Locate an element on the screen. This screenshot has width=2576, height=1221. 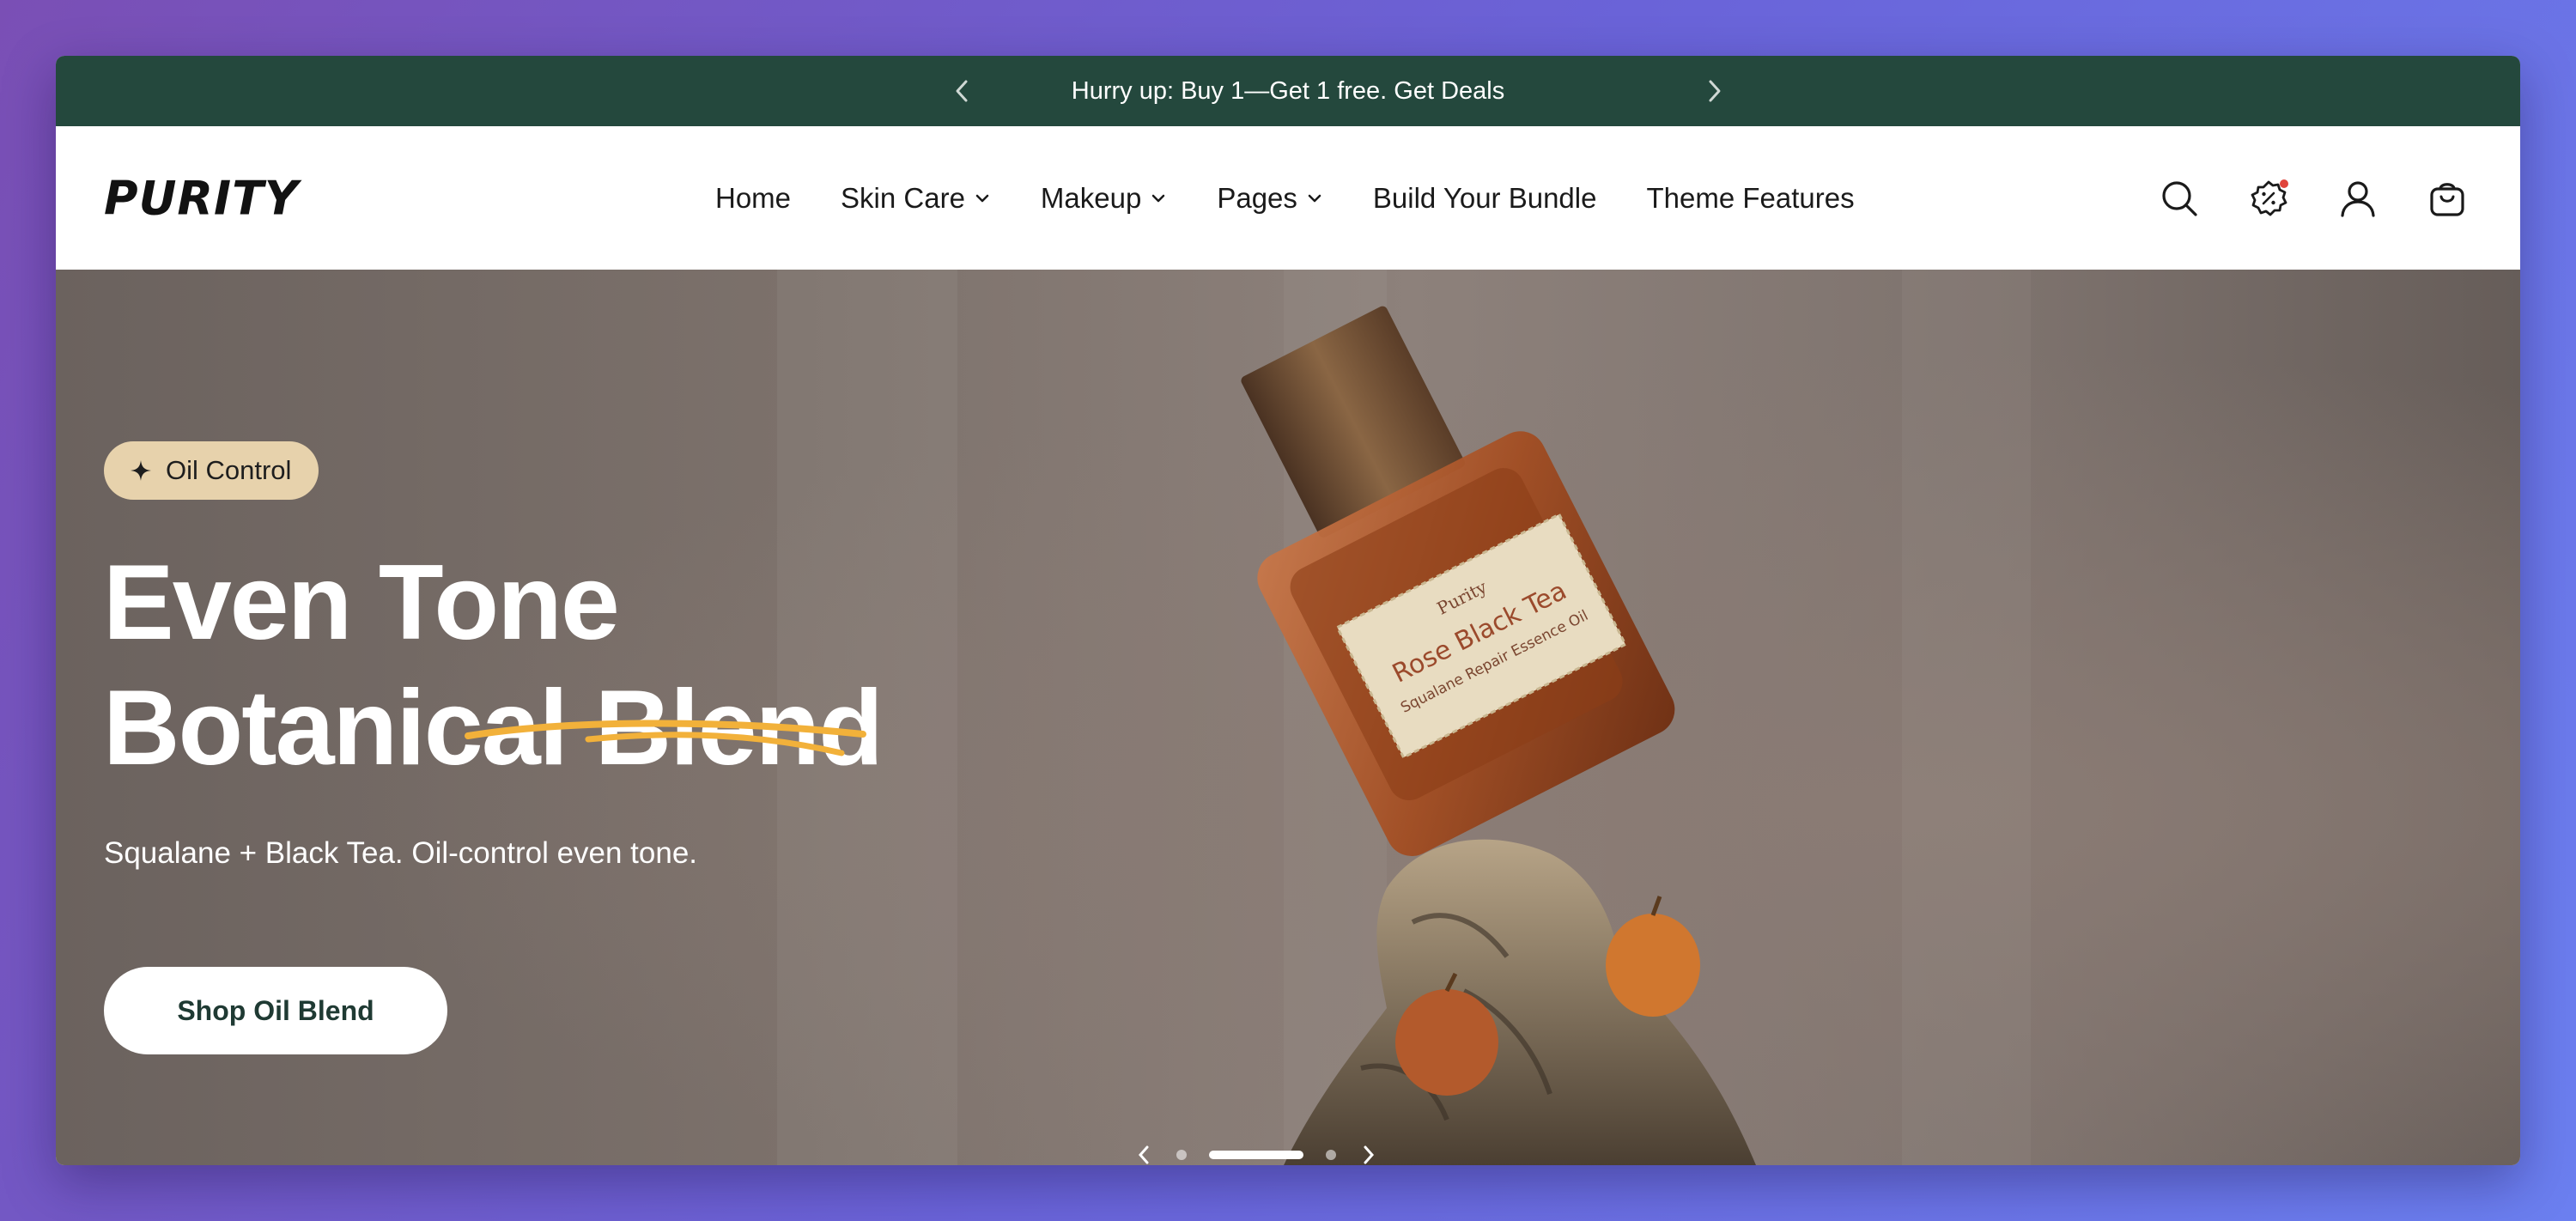
sparkle-icon is located at coordinates (141, 470).